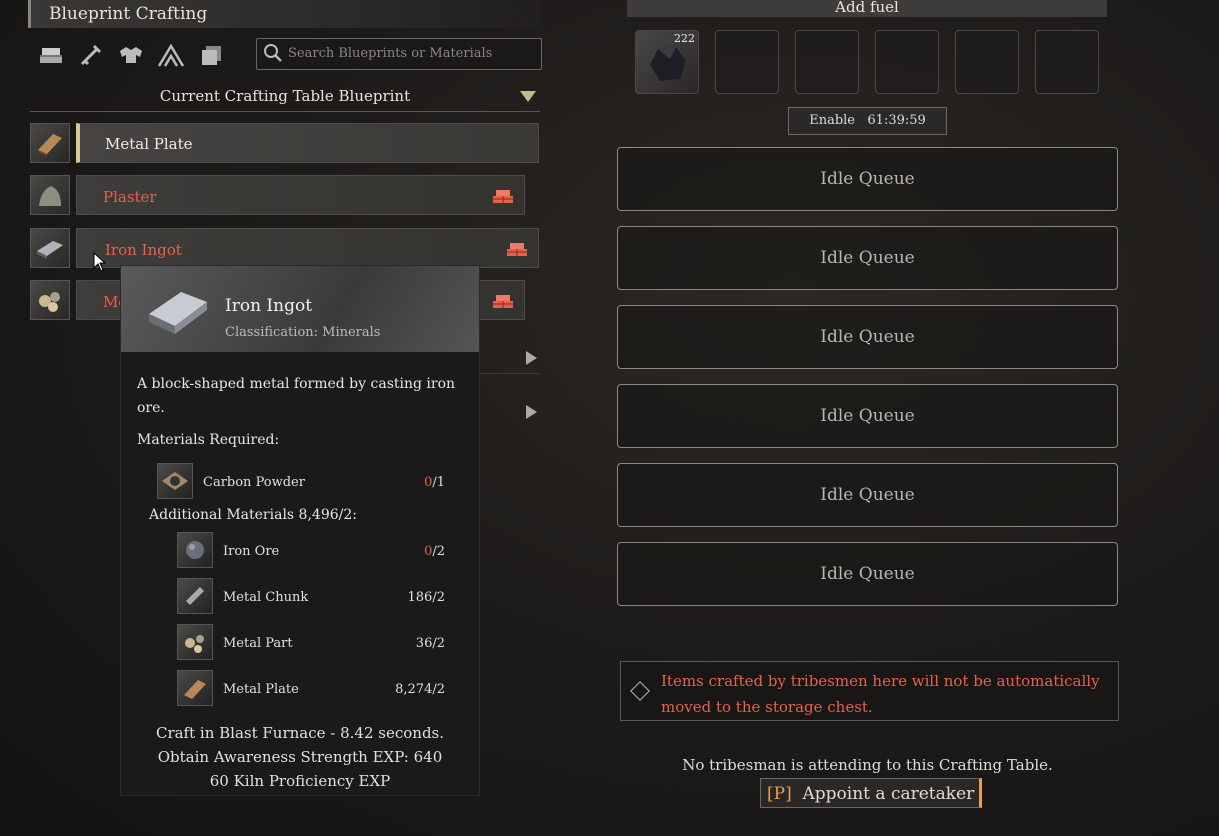  Describe the element at coordinates (300, 757) in the screenshot. I see `exp-reward: Obtain Awareness Strength EXP: 640` at that location.